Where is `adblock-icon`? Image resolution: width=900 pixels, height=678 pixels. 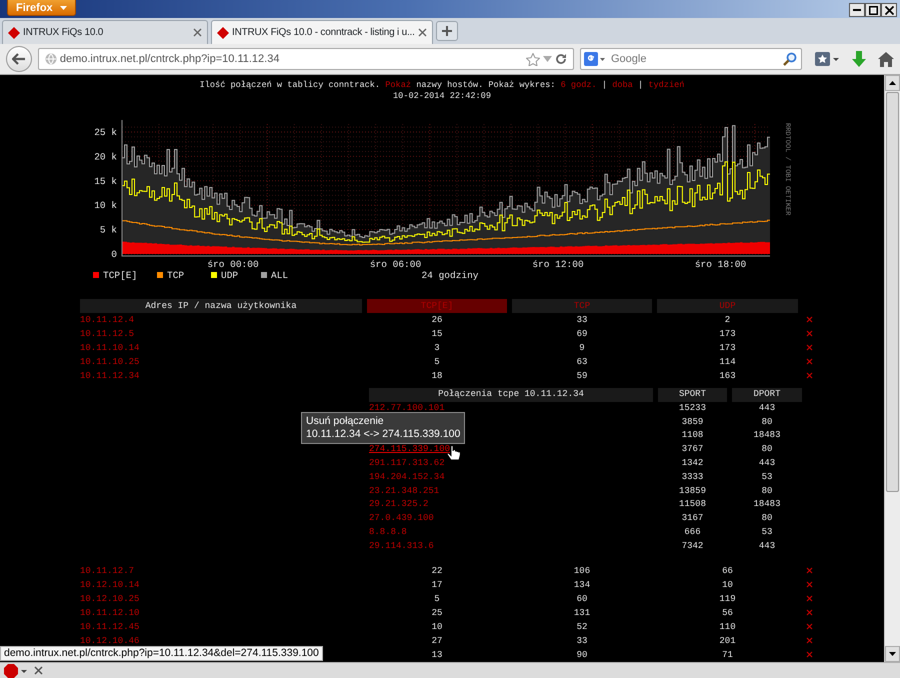
adblock-icon is located at coordinates (16, 671).